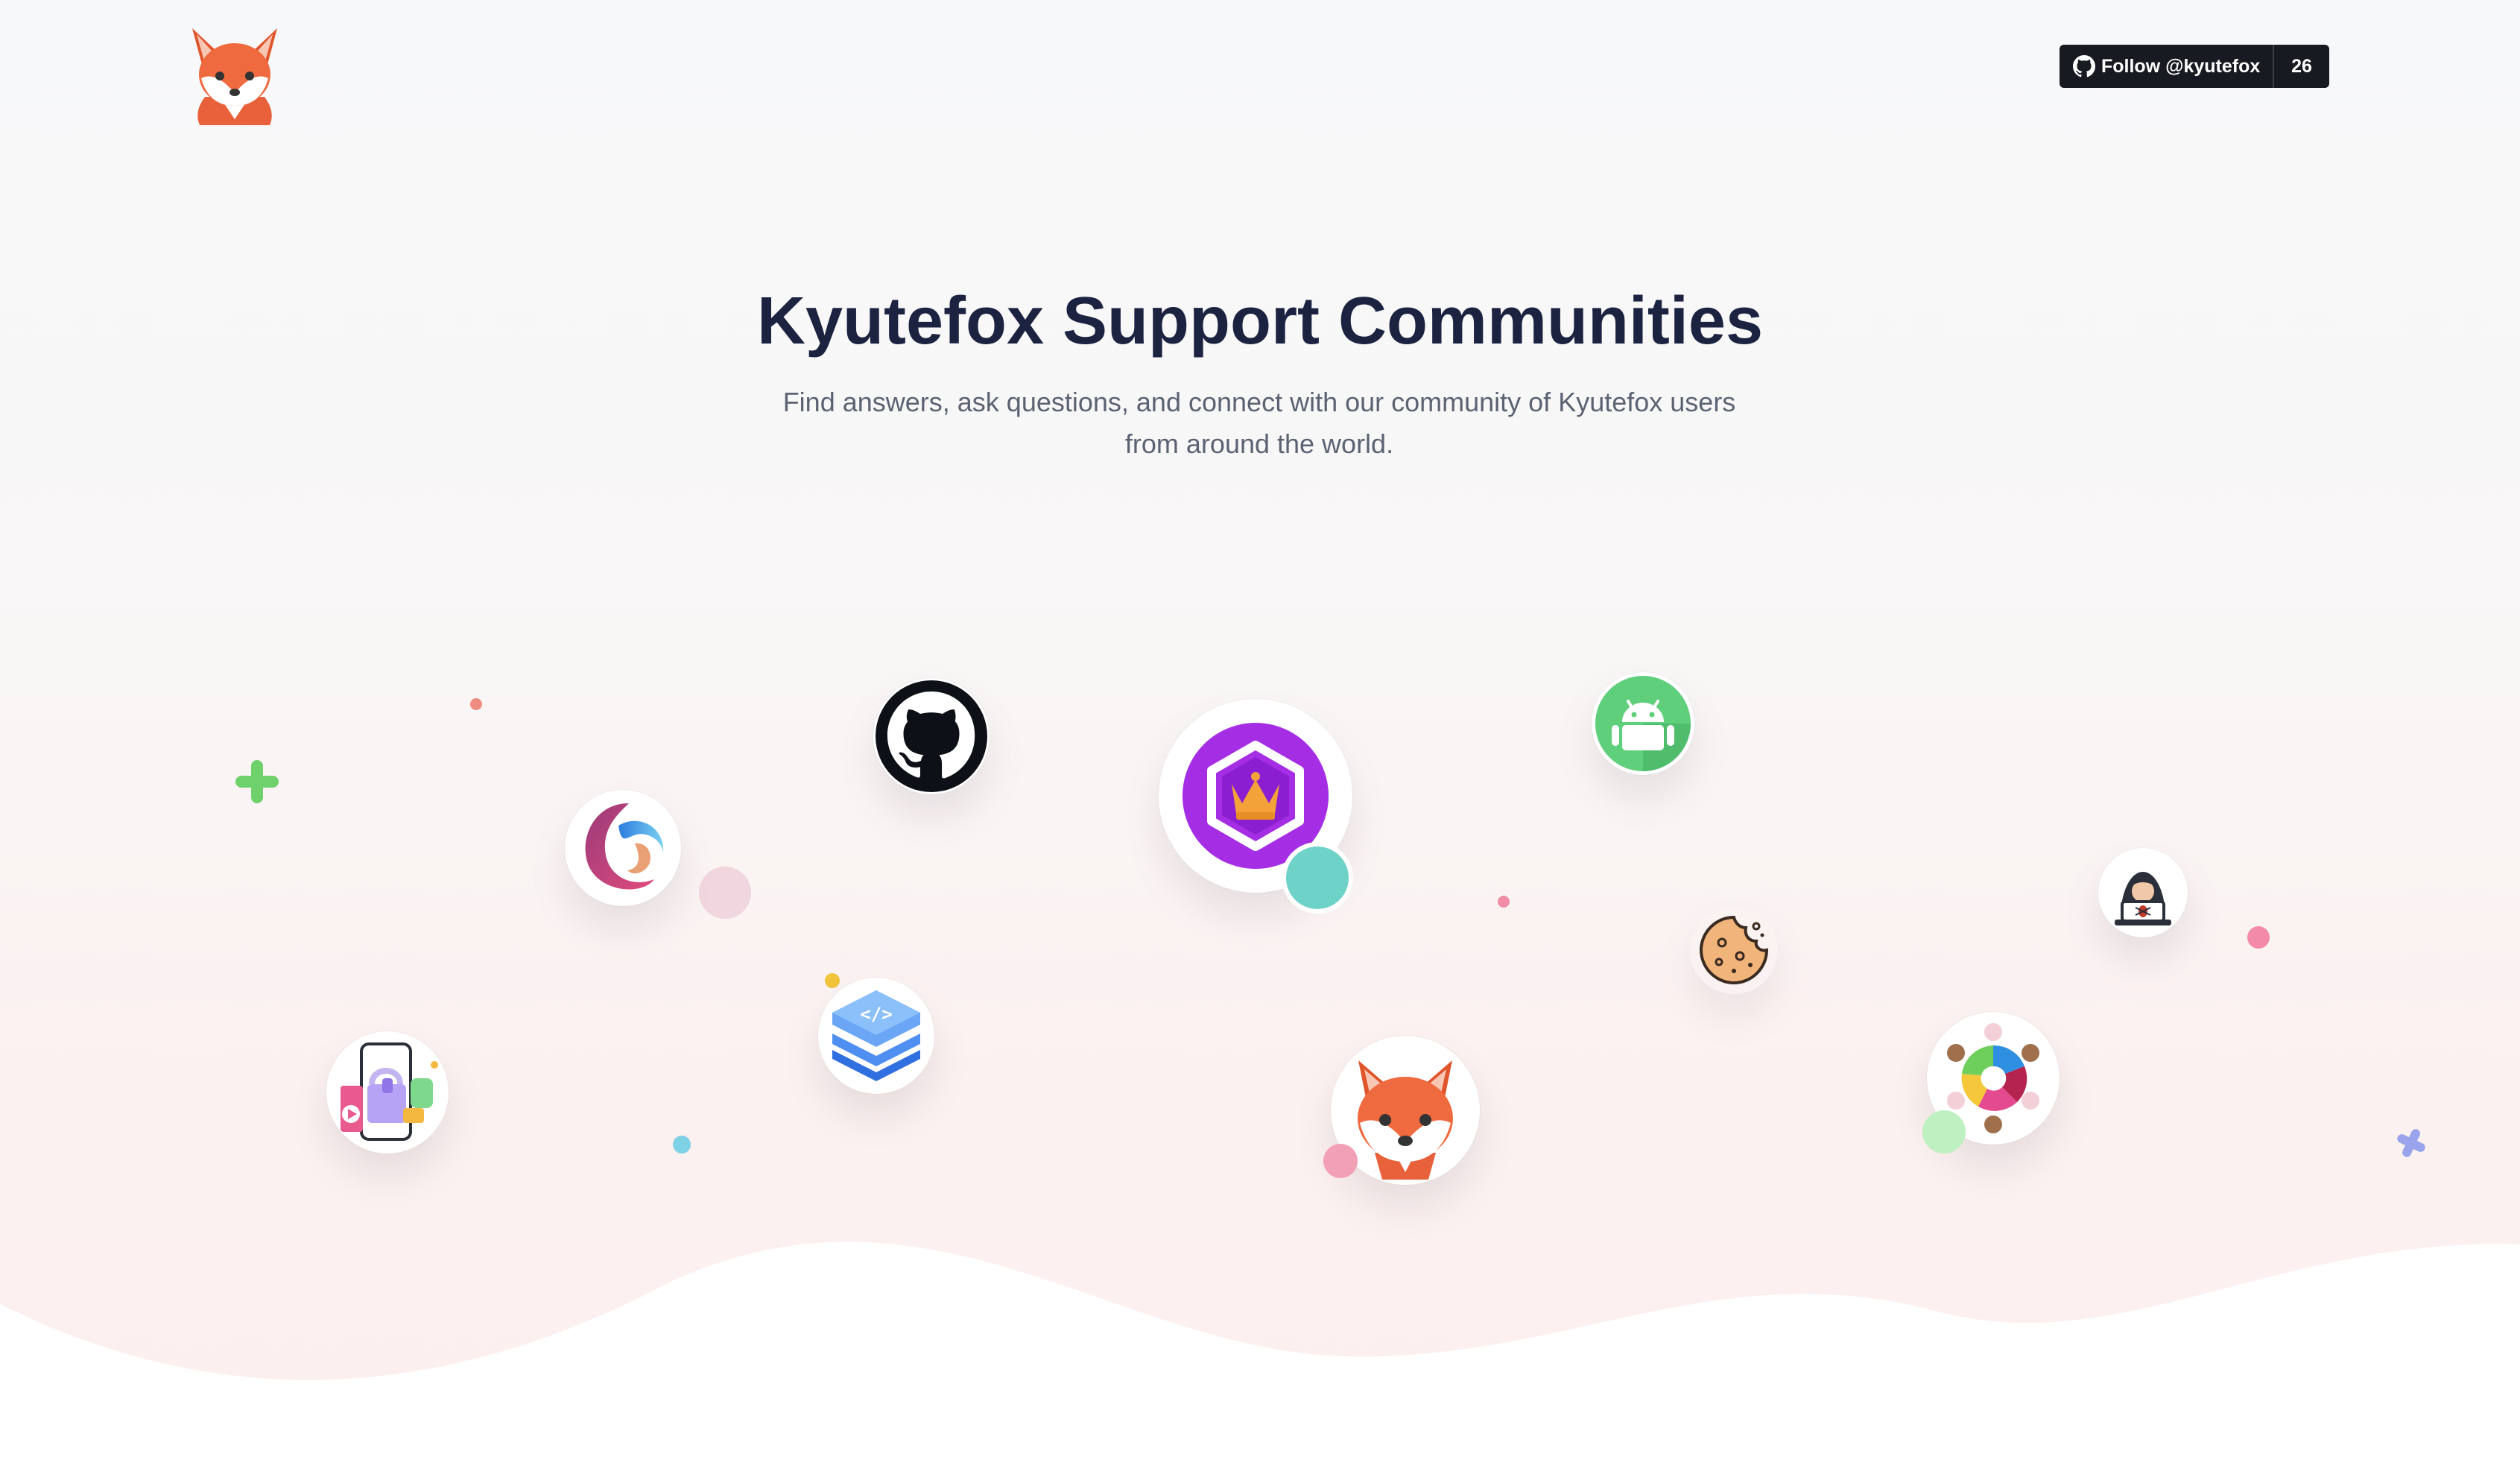  Describe the element at coordinates (1260, 321) in the screenshot. I see `page-title: Kyutefox Support Communities` at that location.